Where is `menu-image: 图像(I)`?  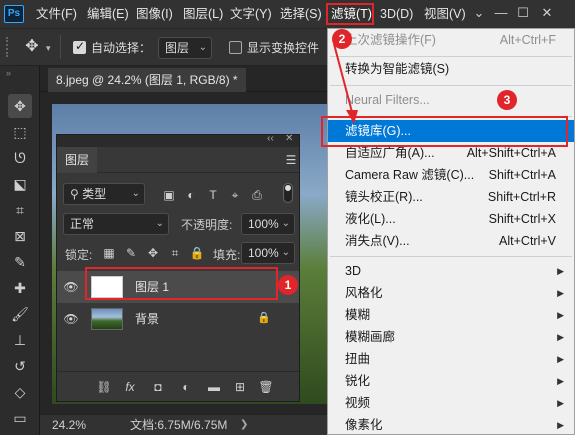
menu-image: 图像(I) is located at coordinates (154, 14).